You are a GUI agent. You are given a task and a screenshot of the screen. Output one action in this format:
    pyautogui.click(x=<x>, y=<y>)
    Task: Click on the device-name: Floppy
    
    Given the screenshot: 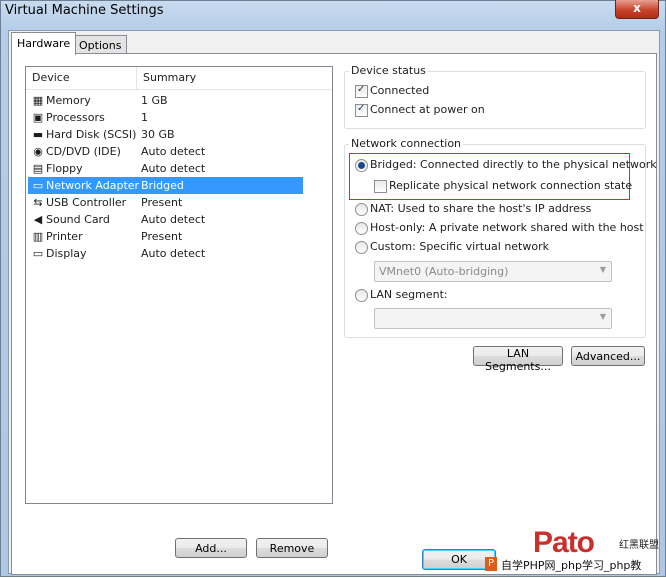 What is the action you would take?
    pyautogui.click(x=64, y=168)
    